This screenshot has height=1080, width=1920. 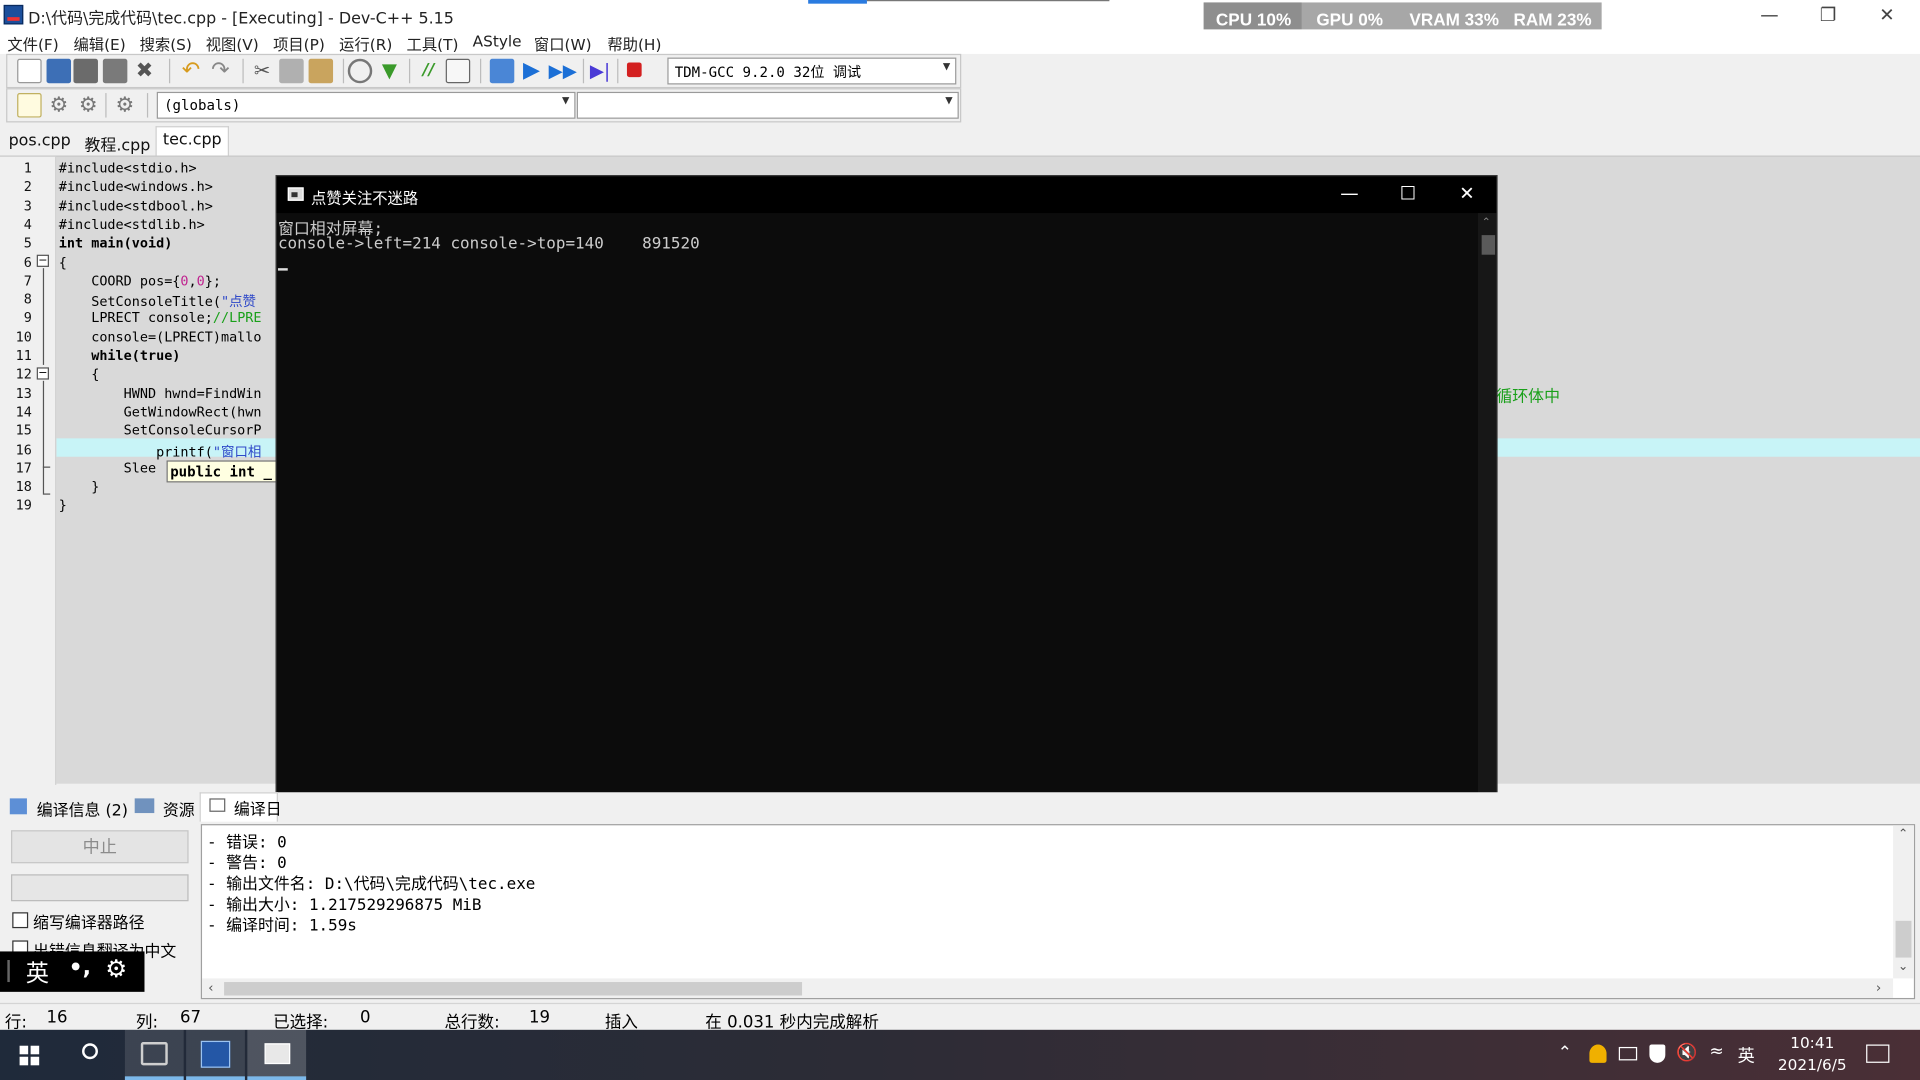 I want to click on taskbar-app-console, so click(x=277, y=1054).